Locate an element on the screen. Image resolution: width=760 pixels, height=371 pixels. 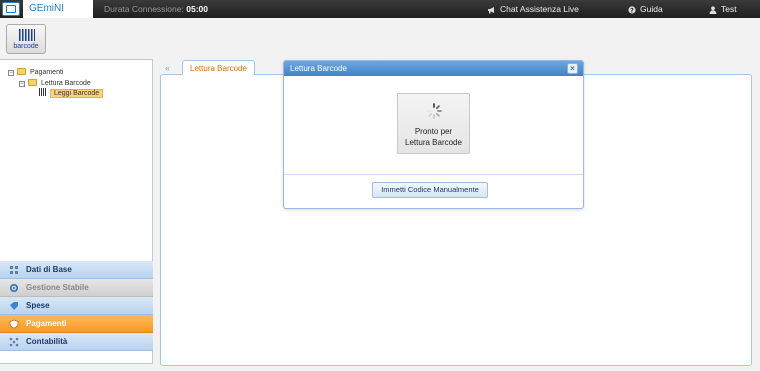
megaphone-icon is located at coordinates (491, 10).